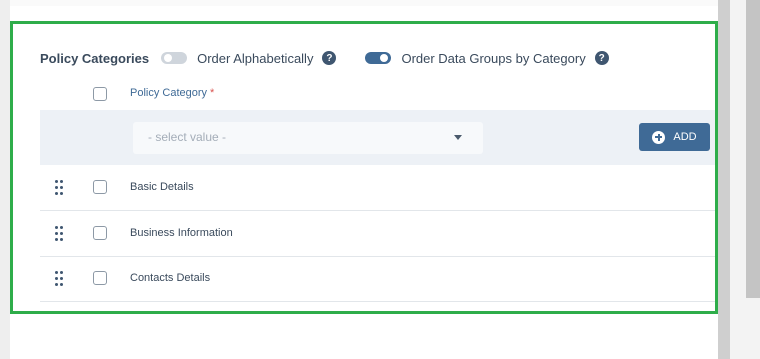  What do you see at coordinates (169, 93) in the screenshot?
I see `column-header-label: Policy Category` at bounding box center [169, 93].